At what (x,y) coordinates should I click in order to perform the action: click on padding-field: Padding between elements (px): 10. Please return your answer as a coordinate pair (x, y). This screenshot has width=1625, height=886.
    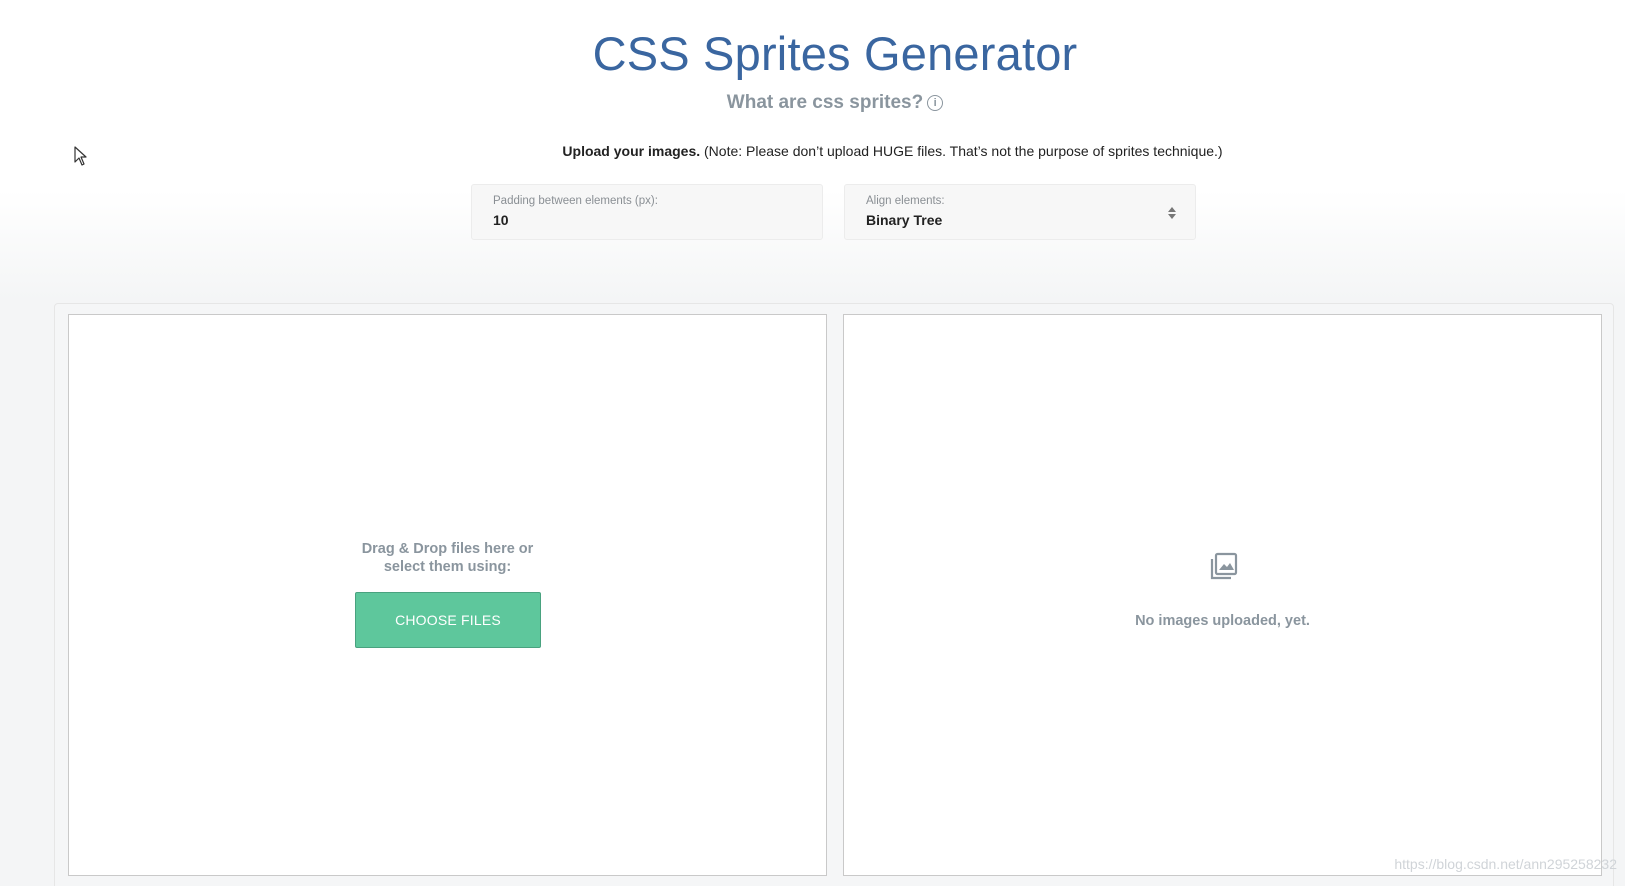
    Looking at the image, I should click on (647, 212).